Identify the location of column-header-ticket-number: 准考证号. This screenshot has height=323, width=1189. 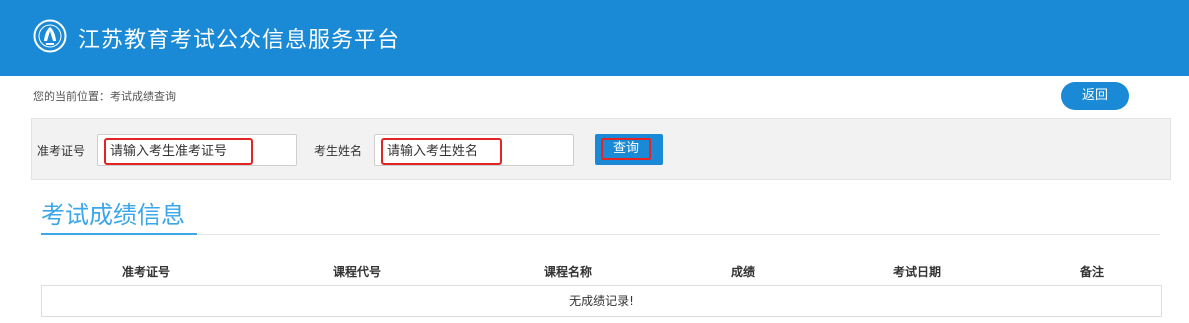
(146, 272).